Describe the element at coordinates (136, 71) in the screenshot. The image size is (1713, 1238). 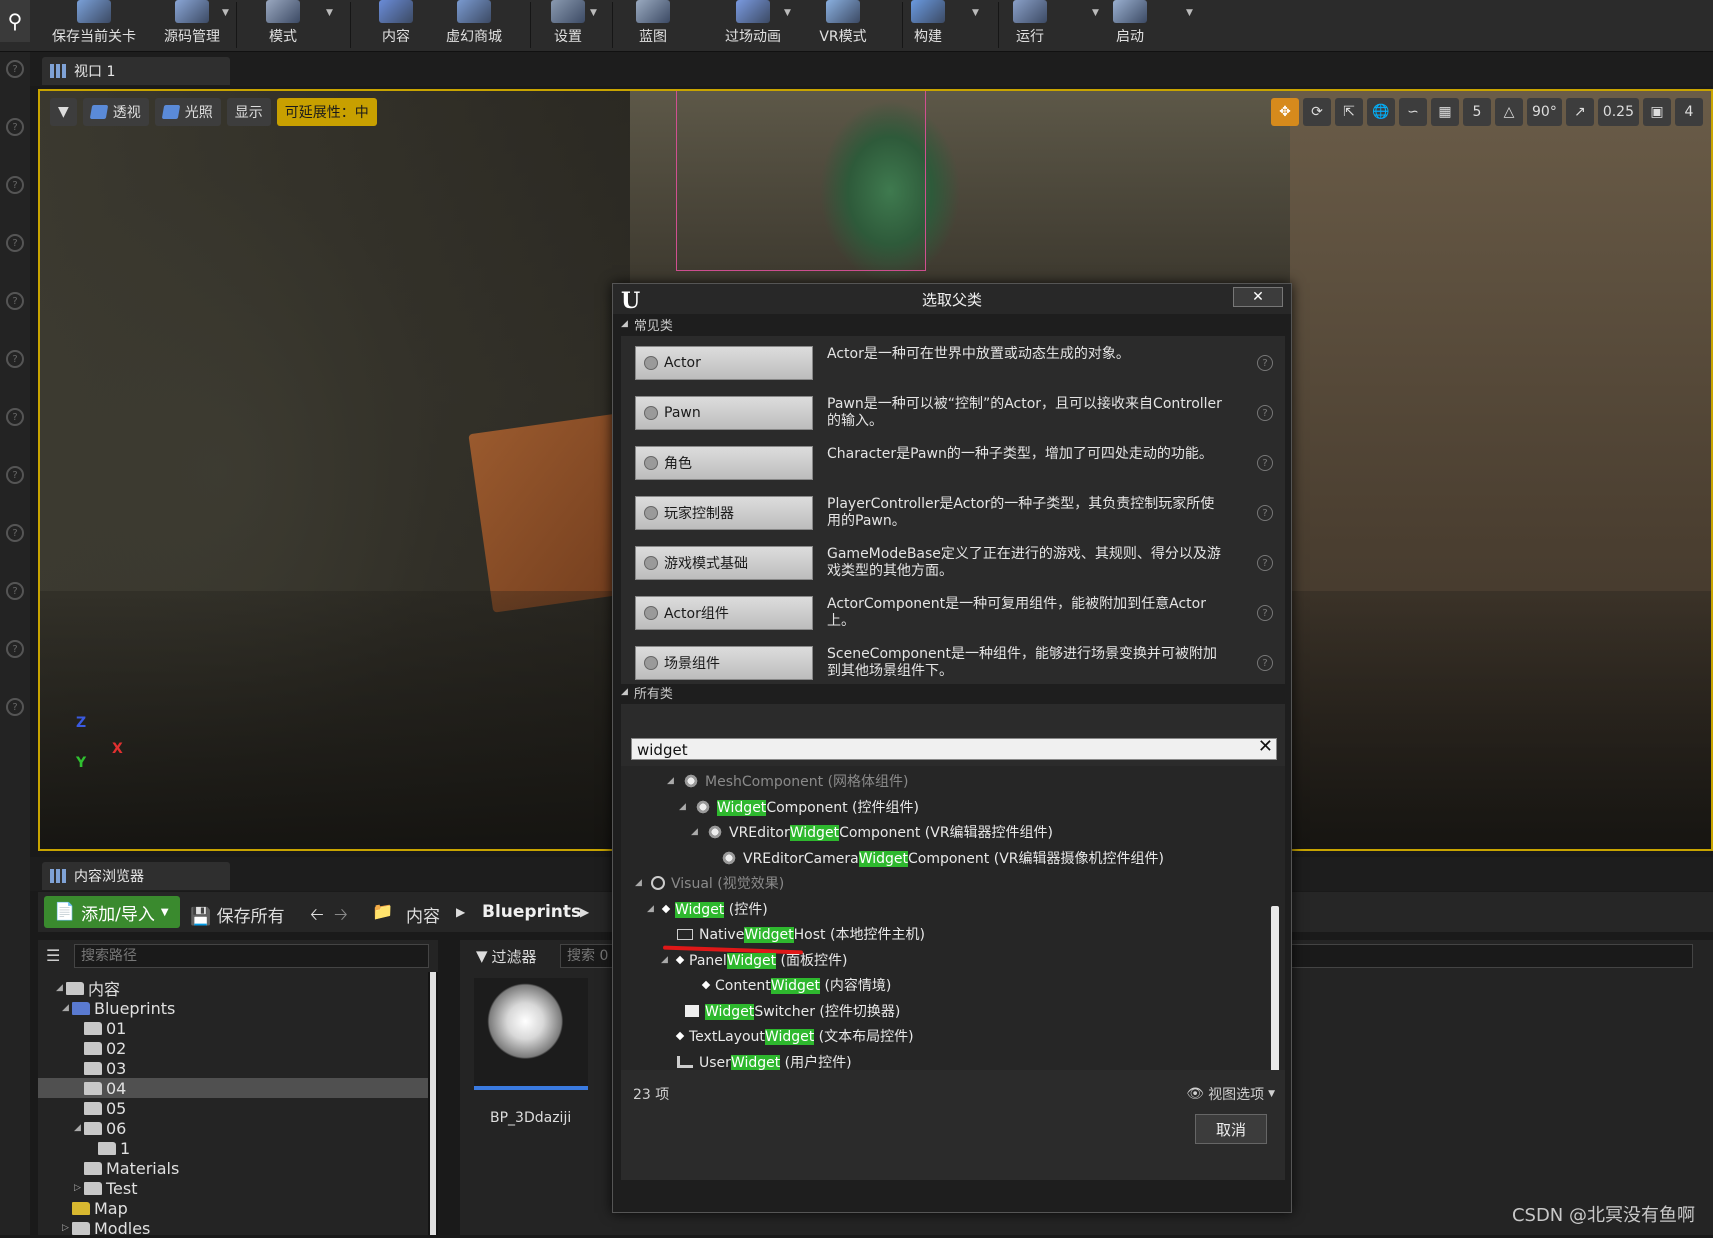
I see `tab-viewport-1: 视口 1` at that location.